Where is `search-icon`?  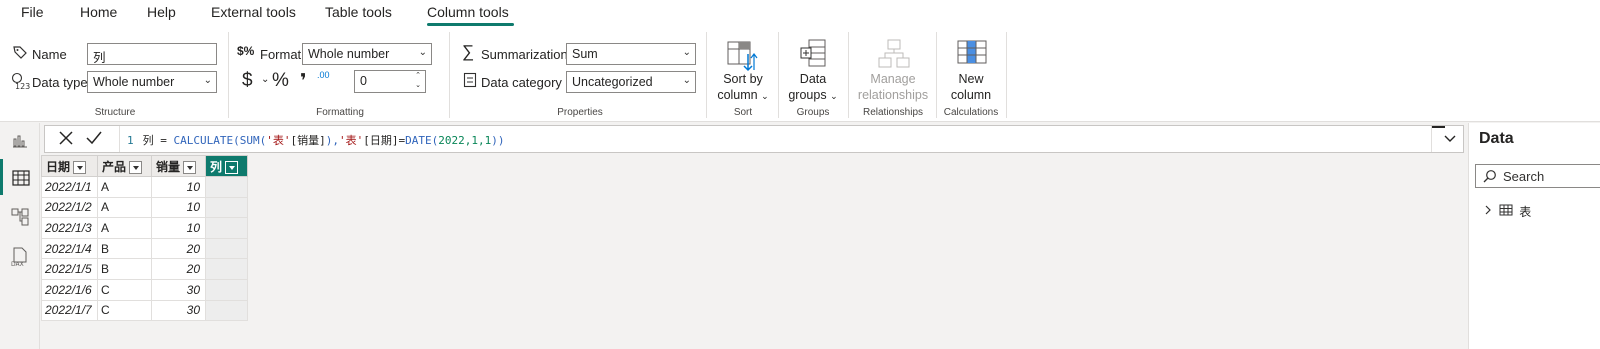
search-icon is located at coordinates (1490, 177).